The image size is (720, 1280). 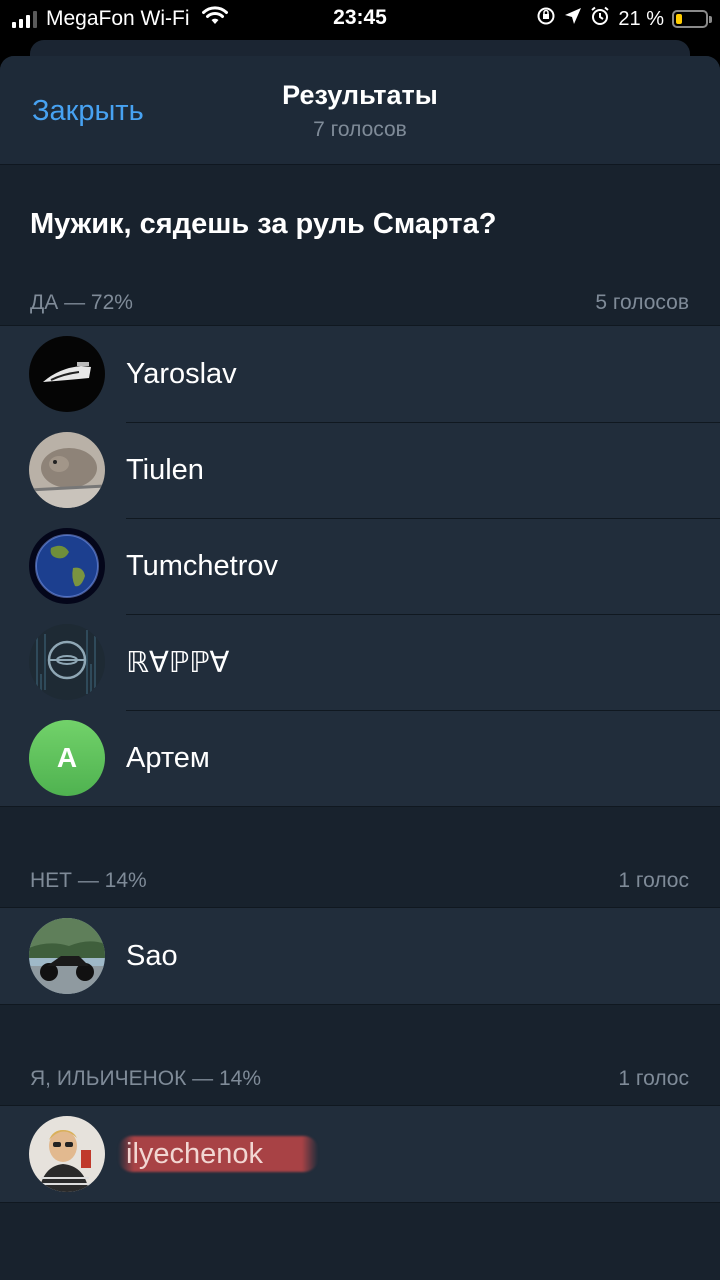 I want to click on initial-avatar: А, so click(x=67, y=758).